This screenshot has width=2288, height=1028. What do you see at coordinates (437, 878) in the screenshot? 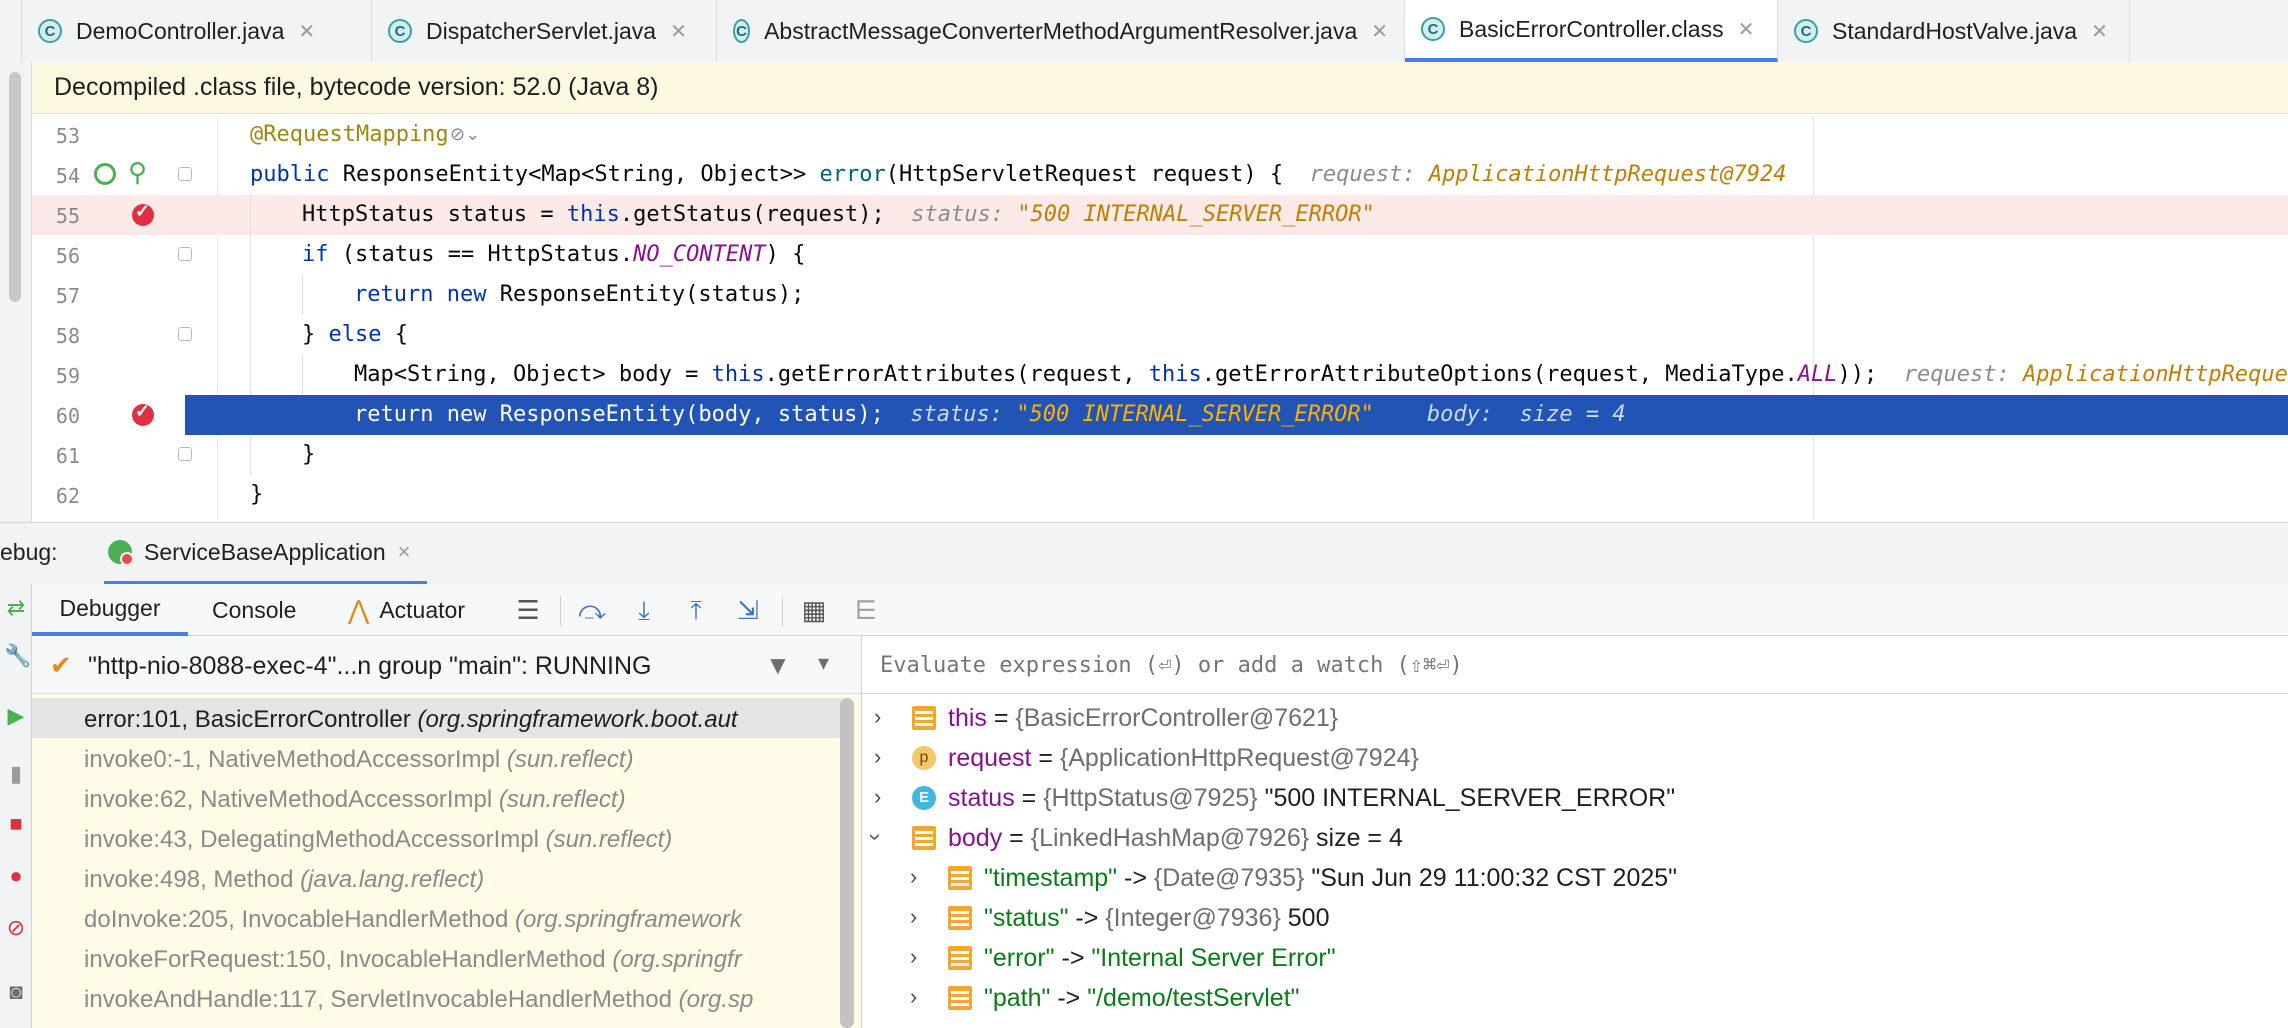
I see `stack-frame: invoke:498, Method (java.lang.reflect)` at bounding box center [437, 878].